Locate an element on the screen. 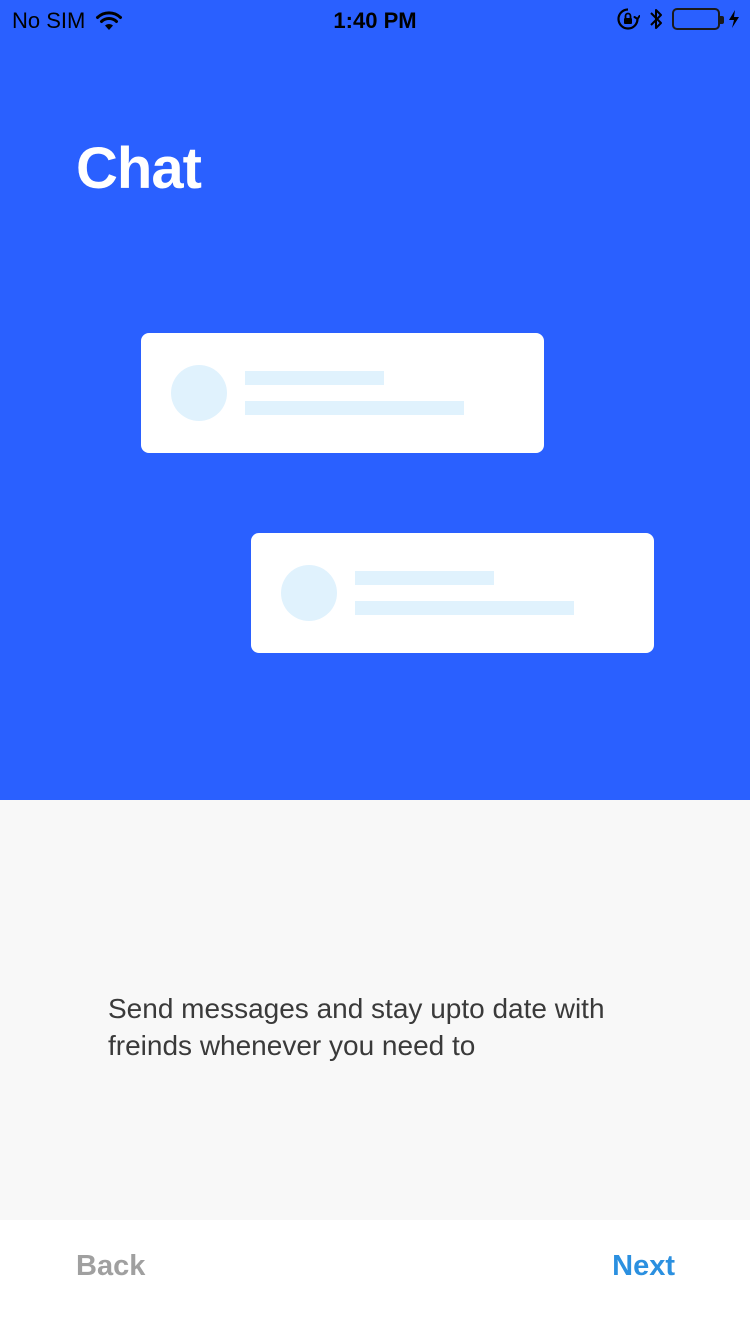  bottom-navigation: Back Next is located at coordinates (375, 1277).